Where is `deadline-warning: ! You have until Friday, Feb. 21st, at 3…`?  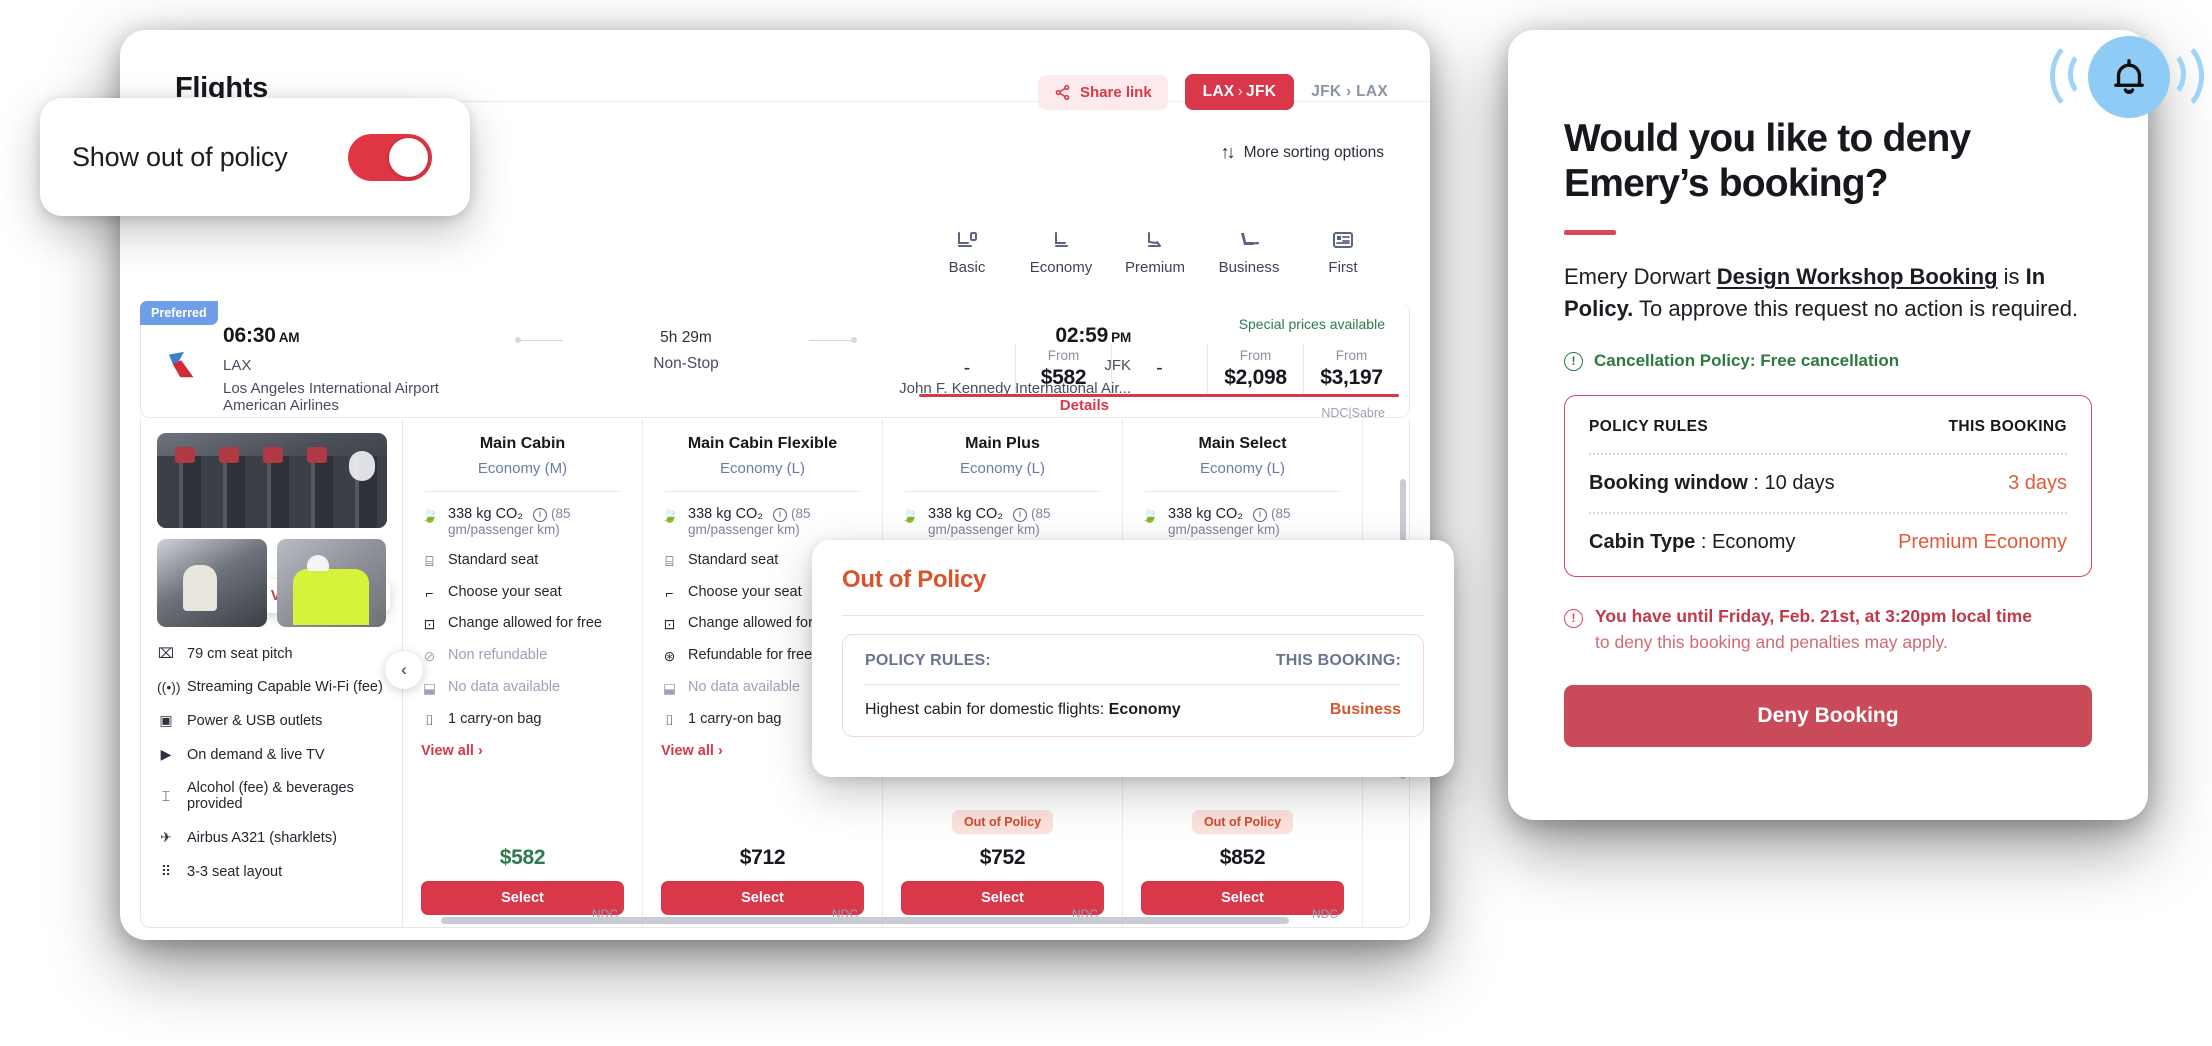 deadline-warning: ! You have until Friday, Feb. 21st, at 3… is located at coordinates (1828, 629).